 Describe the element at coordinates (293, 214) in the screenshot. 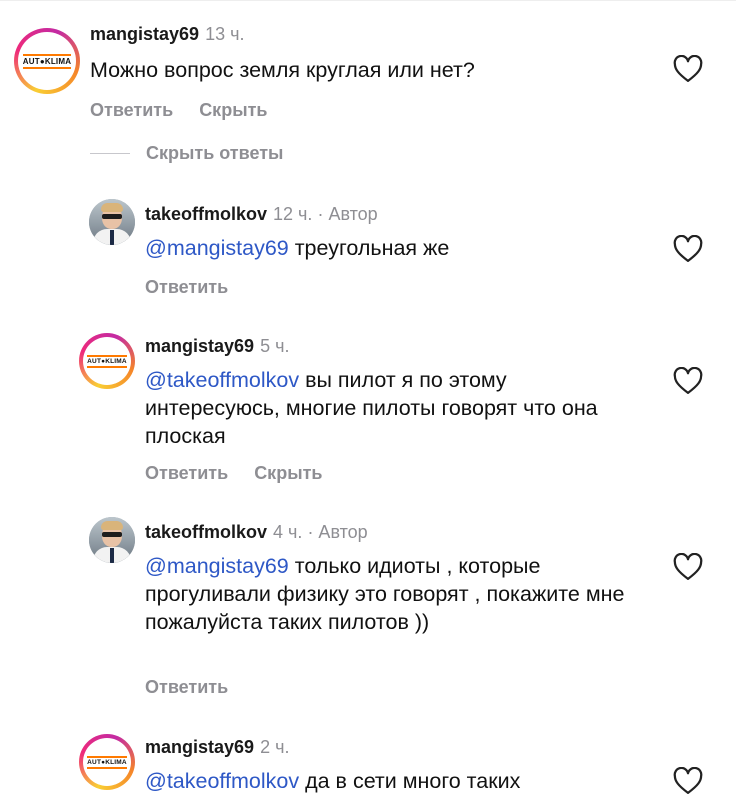

I see `timestamp: 12 ч.` at that location.